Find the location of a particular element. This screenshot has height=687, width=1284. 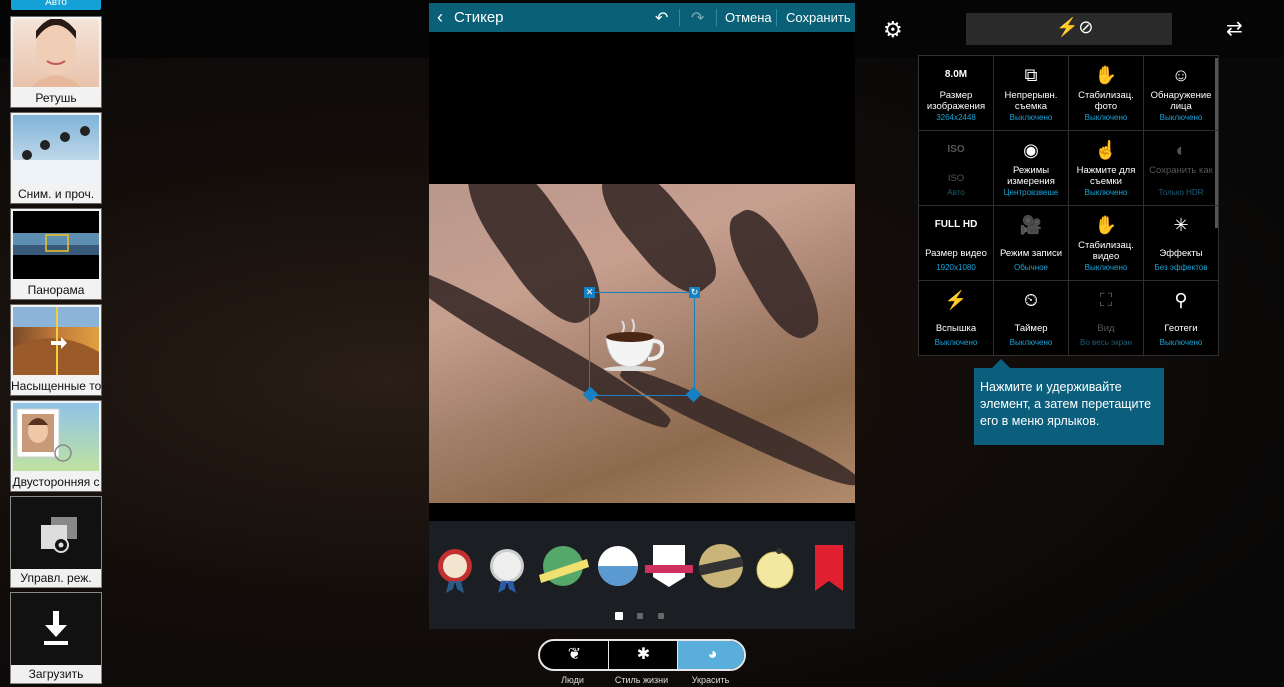

mode-dual-camera: Двусторонняя с is located at coordinates (56, 446).